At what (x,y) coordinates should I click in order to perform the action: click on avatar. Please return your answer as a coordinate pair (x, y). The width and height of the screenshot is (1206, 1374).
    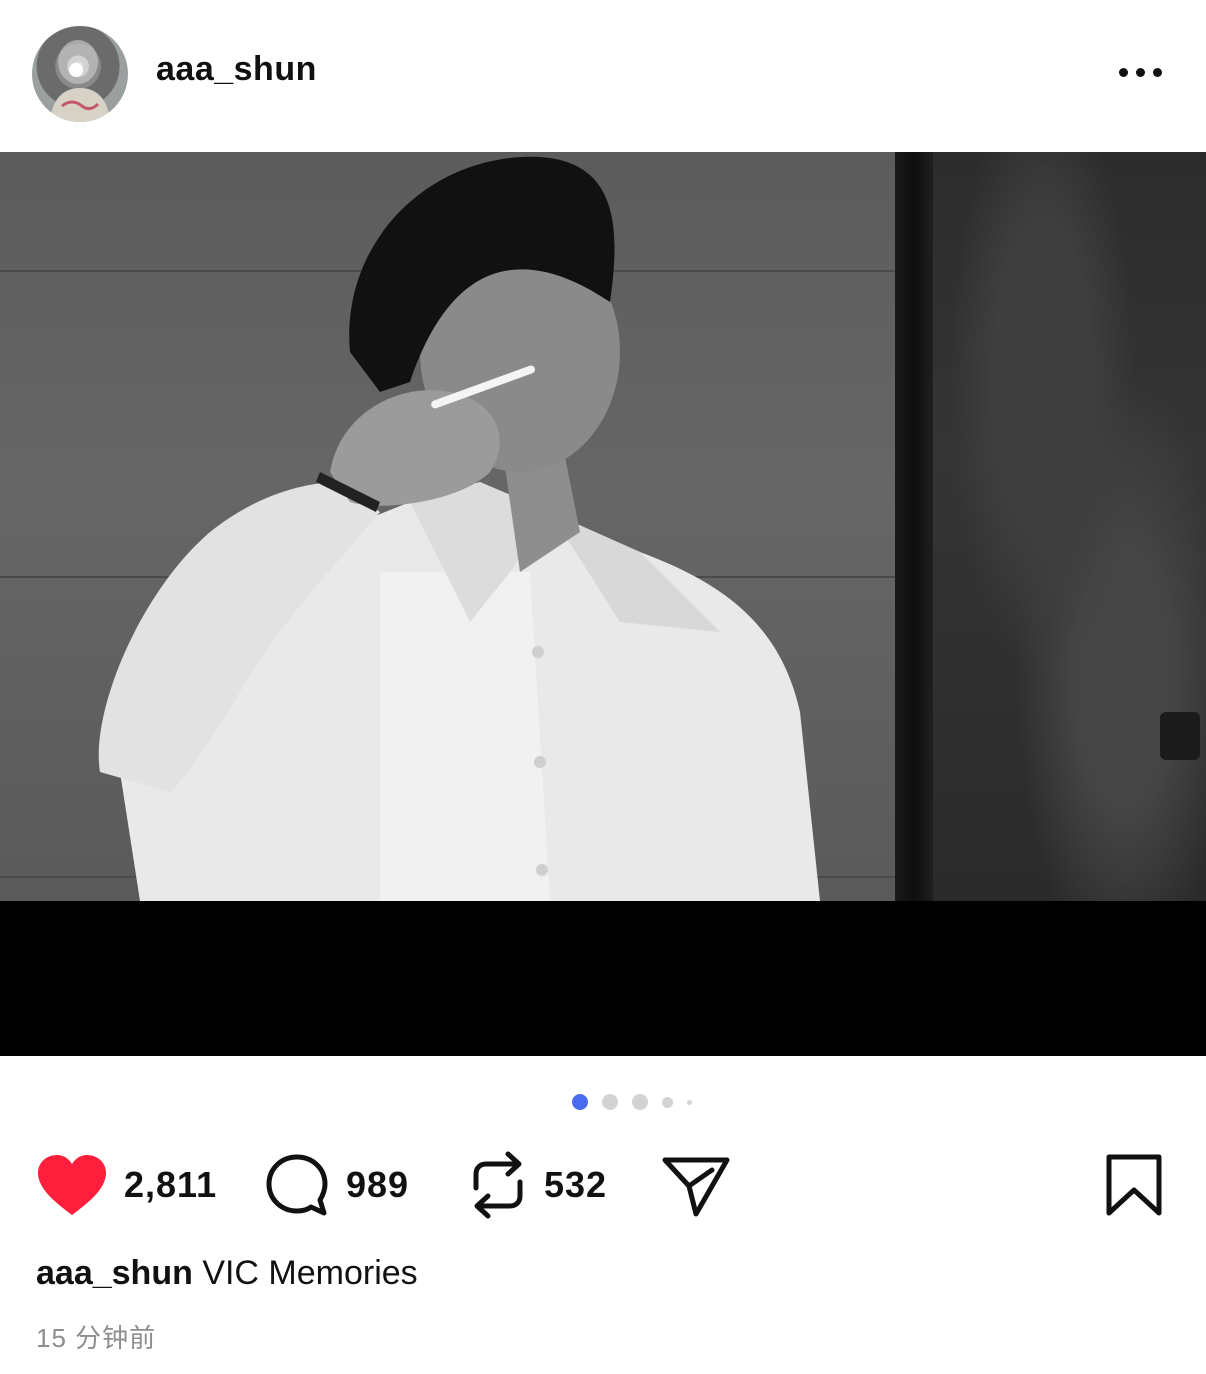
    Looking at the image, I should click on (80, 74).